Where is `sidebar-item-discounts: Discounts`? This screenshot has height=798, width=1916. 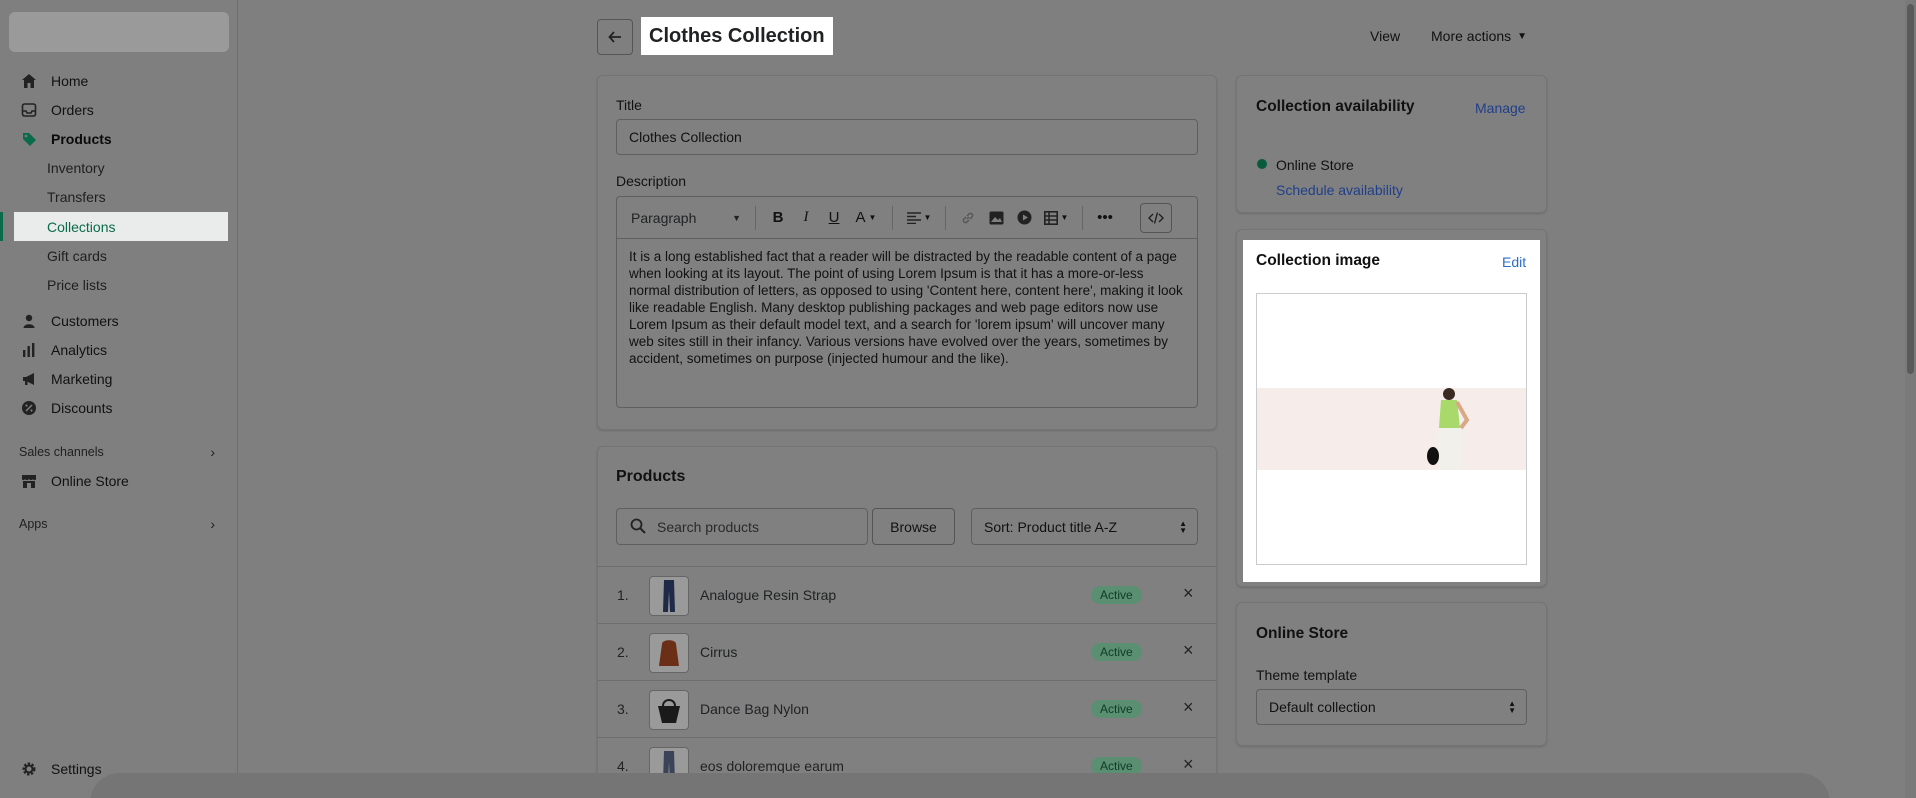 sidebar-item-discounts: Discounts is located at coordinates (121, 407).